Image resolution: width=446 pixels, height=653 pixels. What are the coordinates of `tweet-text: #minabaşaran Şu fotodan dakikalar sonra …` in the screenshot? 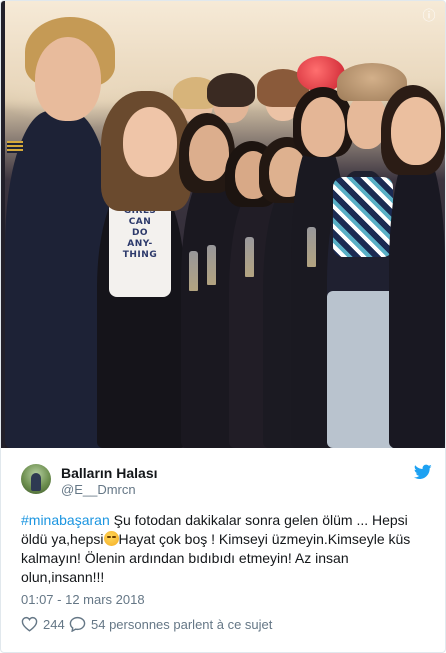 It's located at (226, 549).